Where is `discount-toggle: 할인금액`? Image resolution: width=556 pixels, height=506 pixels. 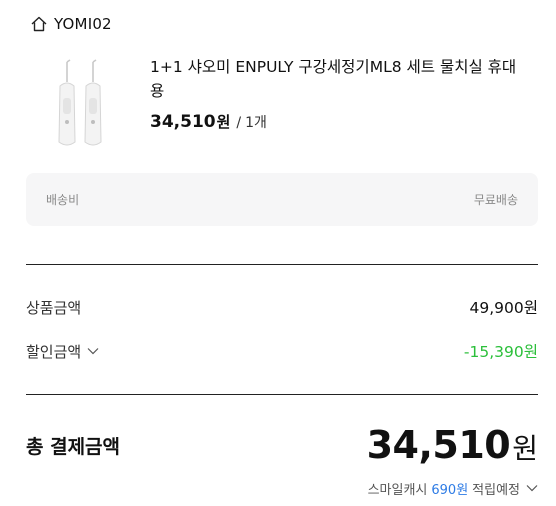 discount-toggle: 할인금액 is located at coordinates (62, 351).